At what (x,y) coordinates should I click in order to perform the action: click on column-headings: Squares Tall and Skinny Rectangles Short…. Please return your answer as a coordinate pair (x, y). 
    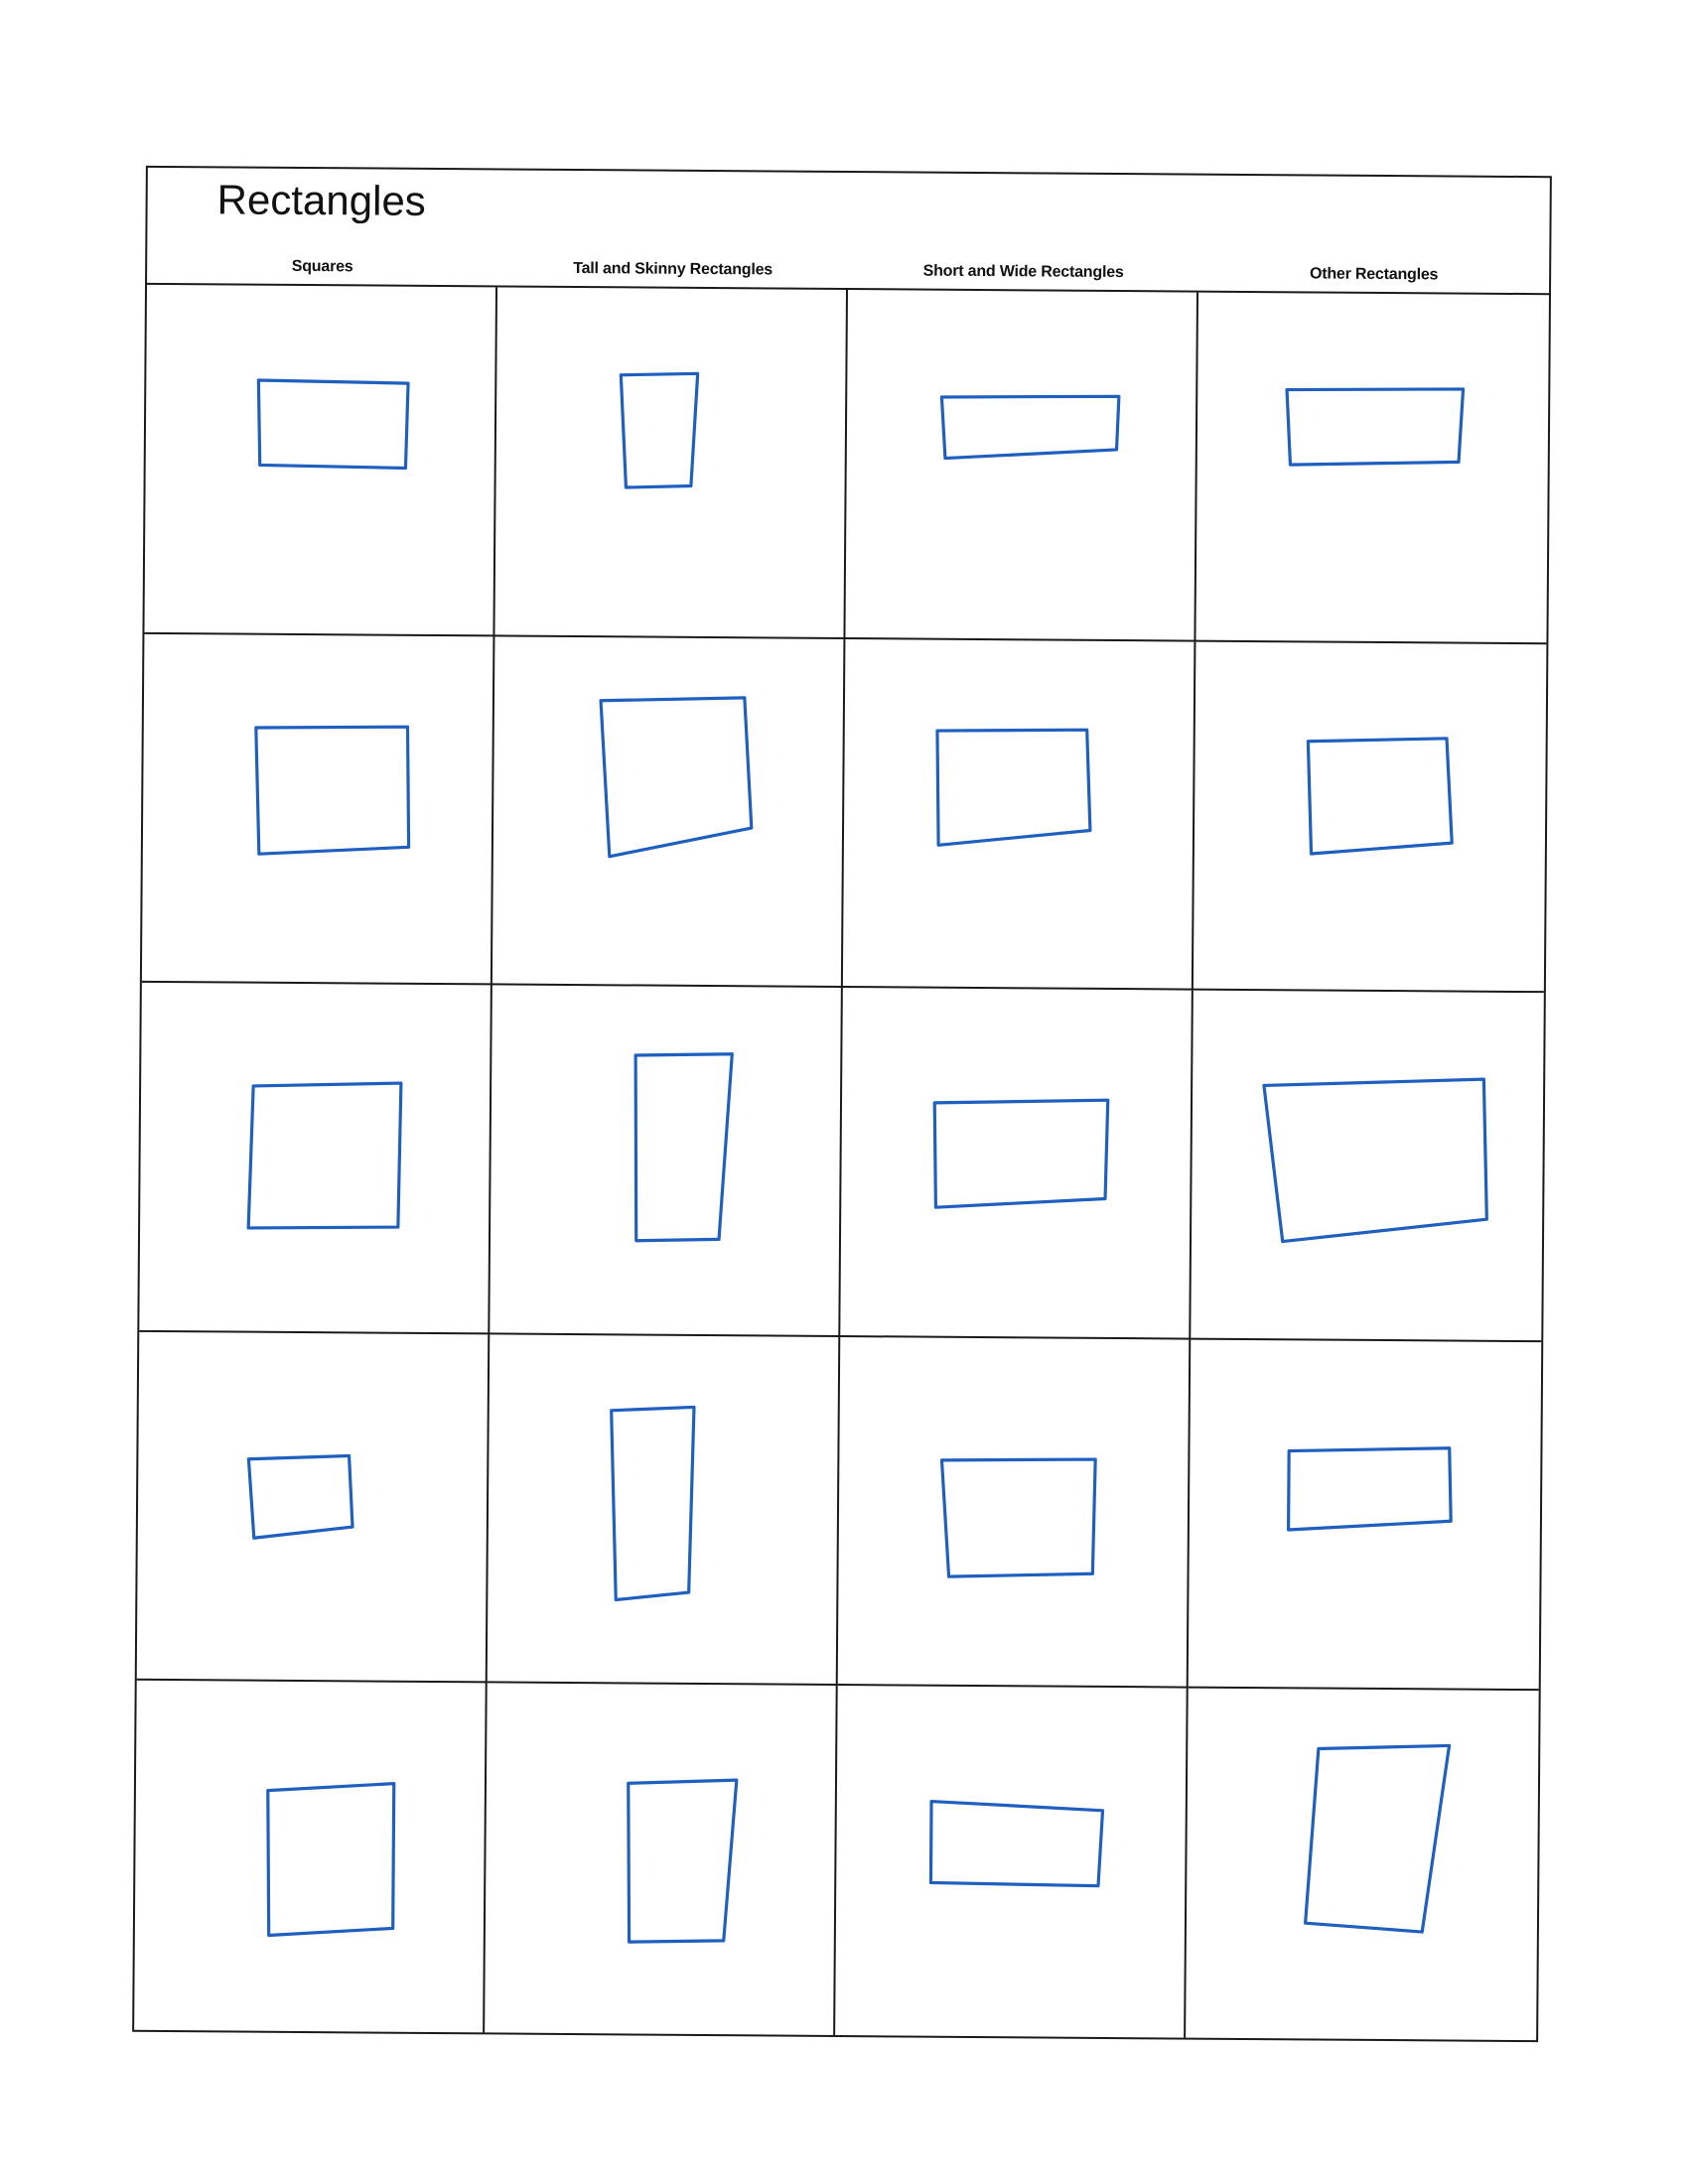
    Looking at the image, I should click on (848, 271).